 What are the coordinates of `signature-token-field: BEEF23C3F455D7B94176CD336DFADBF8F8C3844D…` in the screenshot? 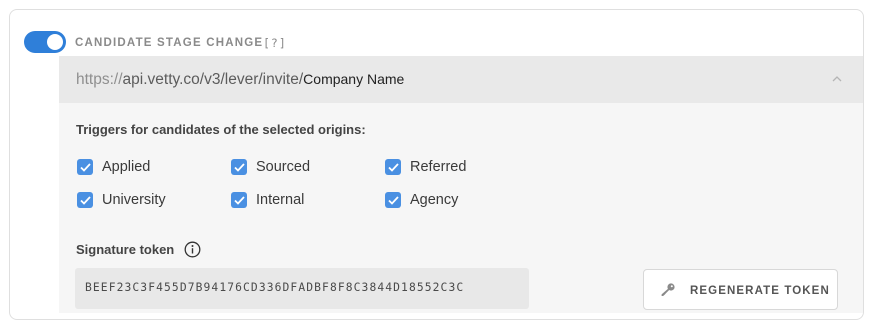 It's located at (302, 288).